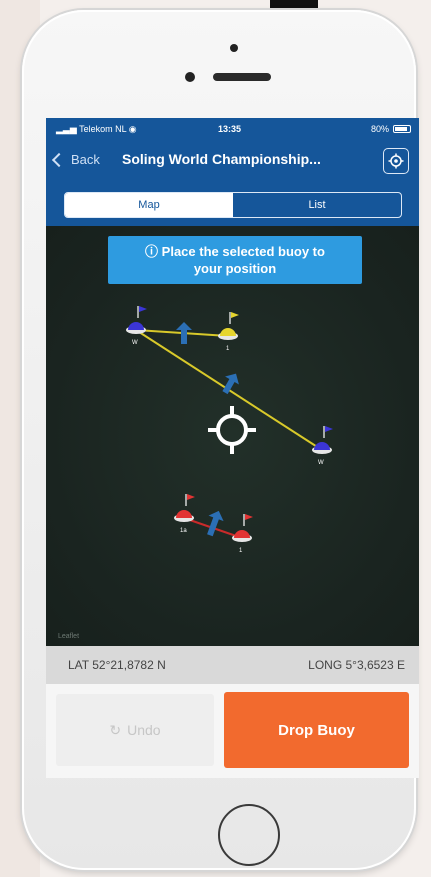  What do you see at coordinates (294, 4) in the screenshot?
I see `top-edge-mark` at bounding box center [294, 4].